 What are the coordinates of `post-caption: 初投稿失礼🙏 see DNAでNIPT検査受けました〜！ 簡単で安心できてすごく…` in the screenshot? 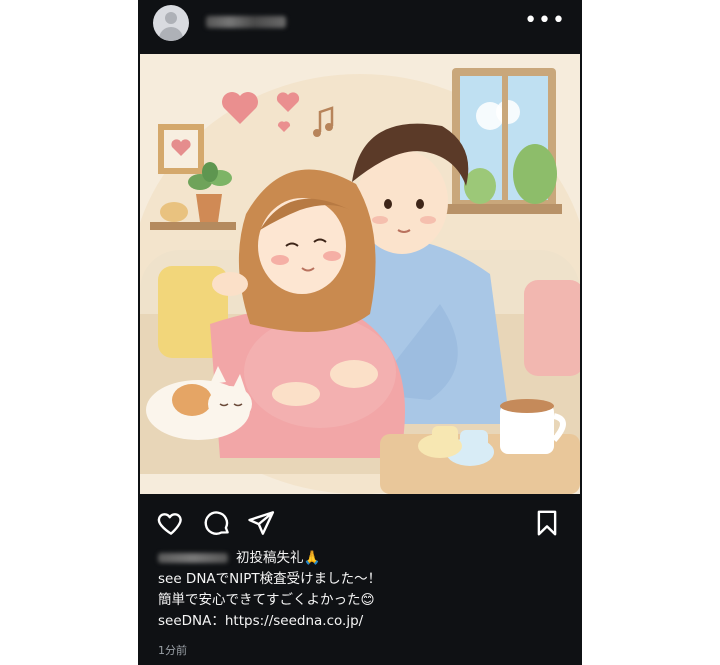 It's located at (363, 590).